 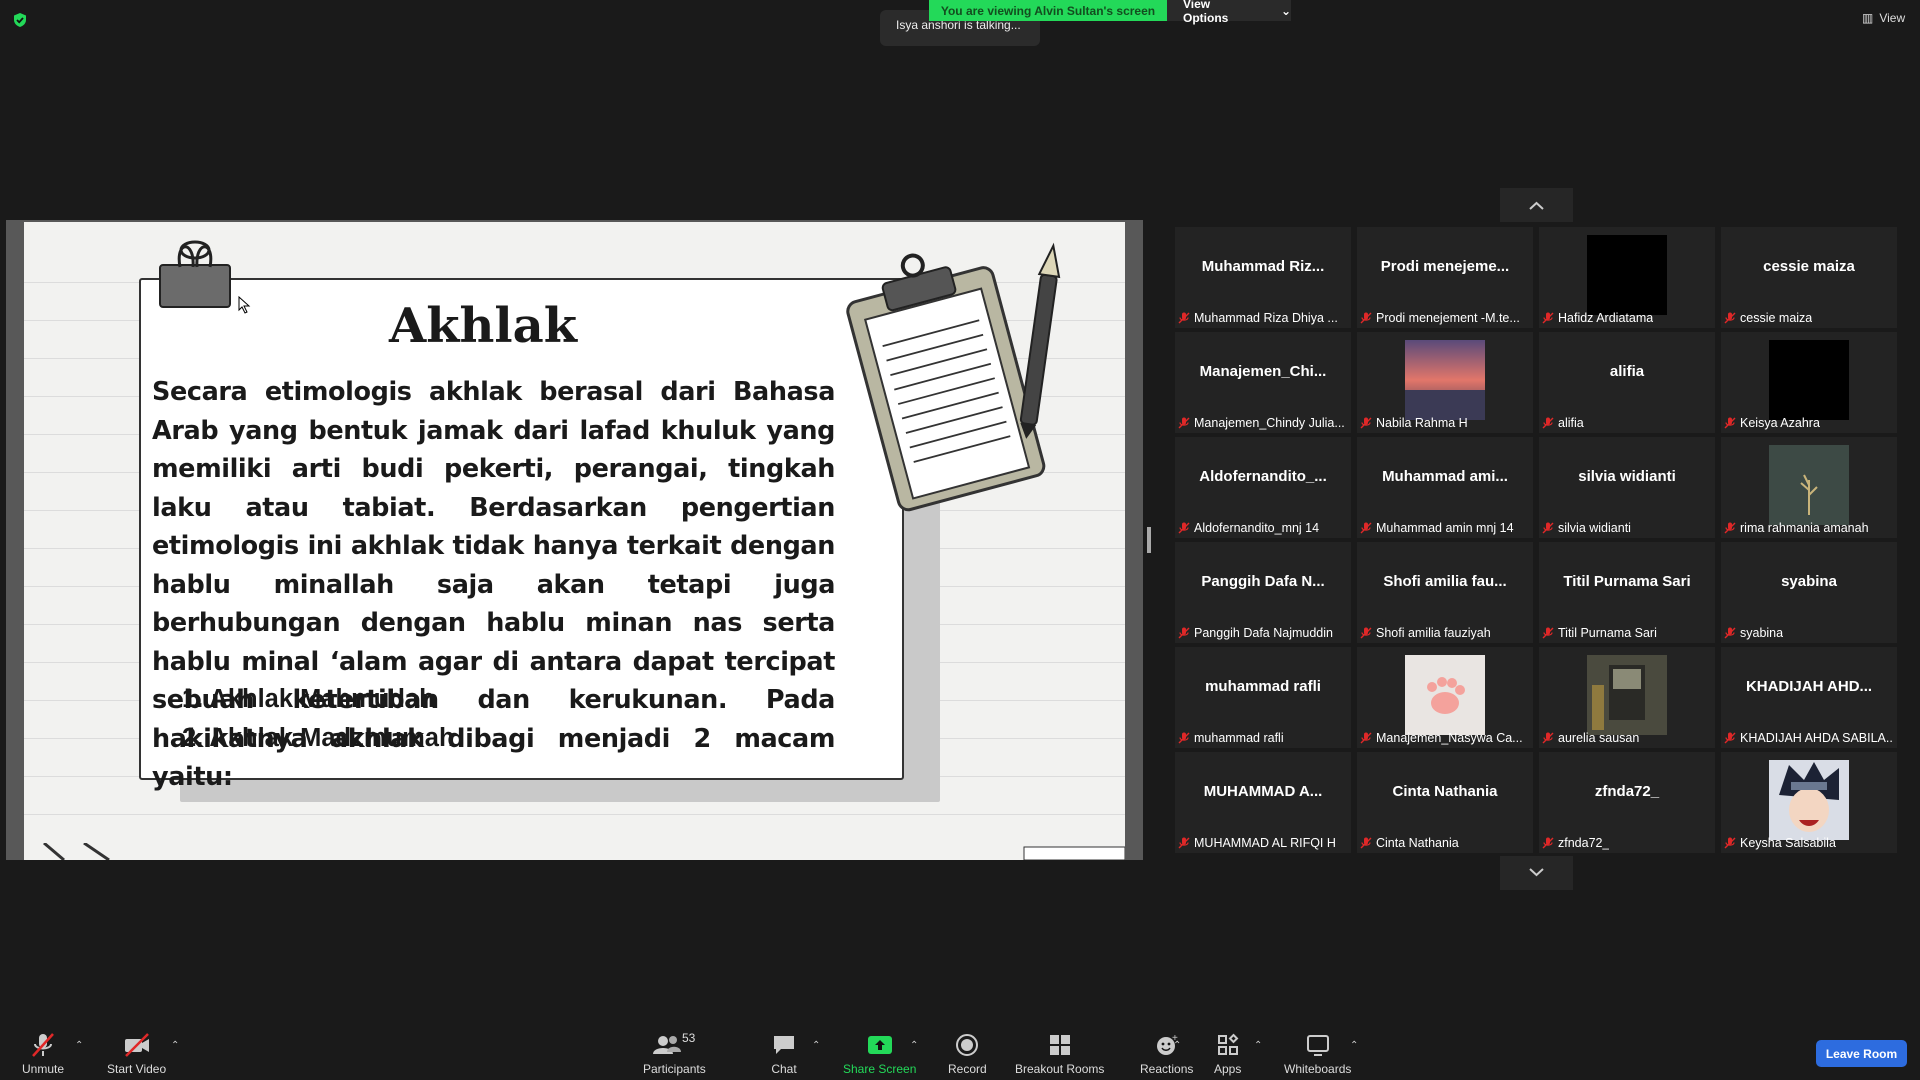 I want to click on start-video-label: Start Video, so click(x=137, y=1069).